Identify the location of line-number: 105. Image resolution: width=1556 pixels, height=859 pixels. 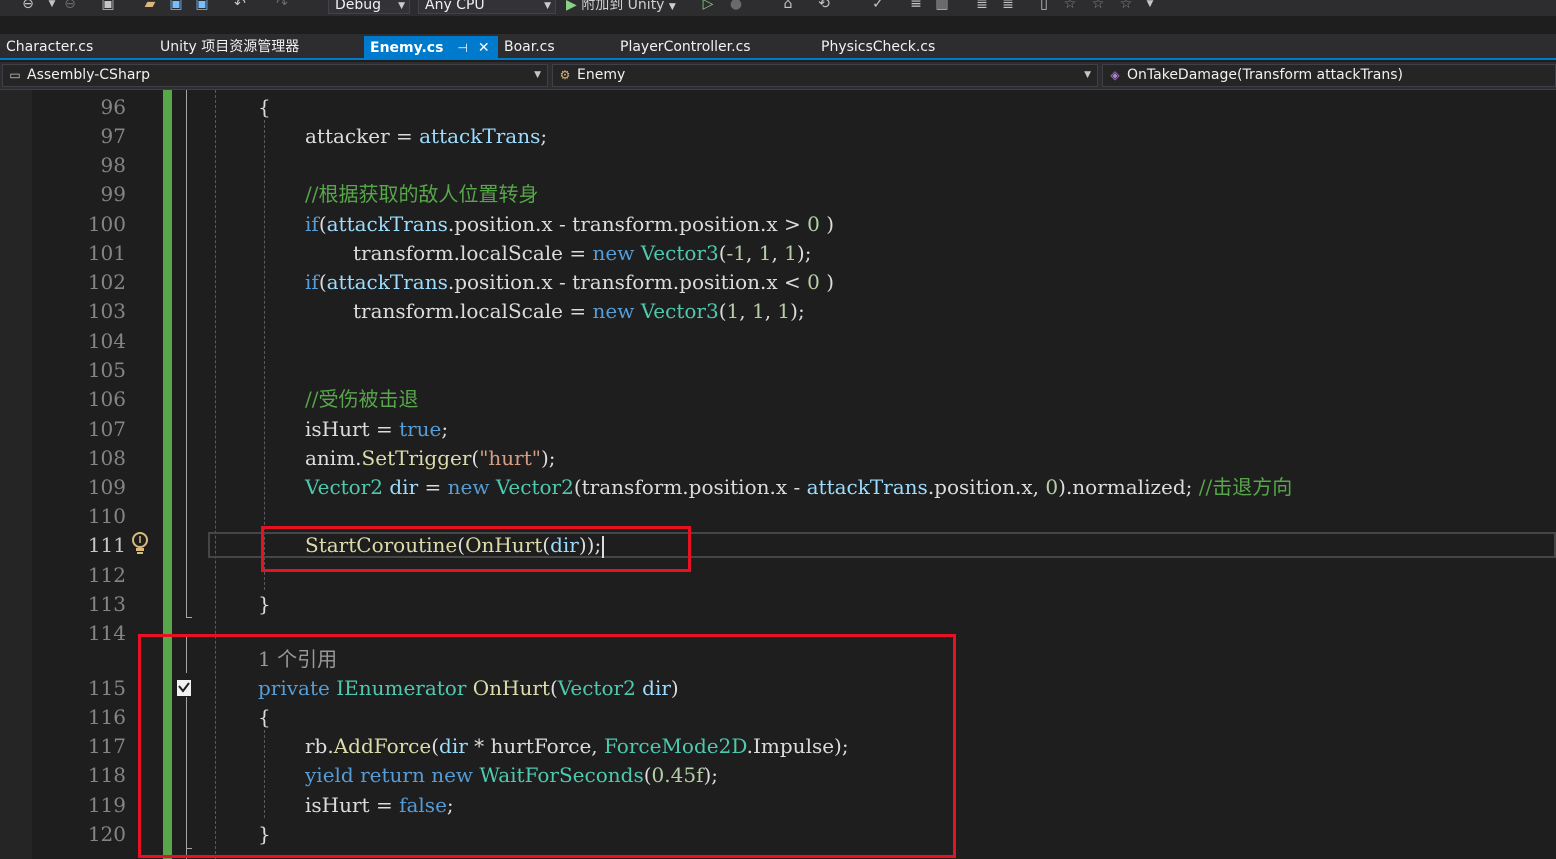
(106, 370).